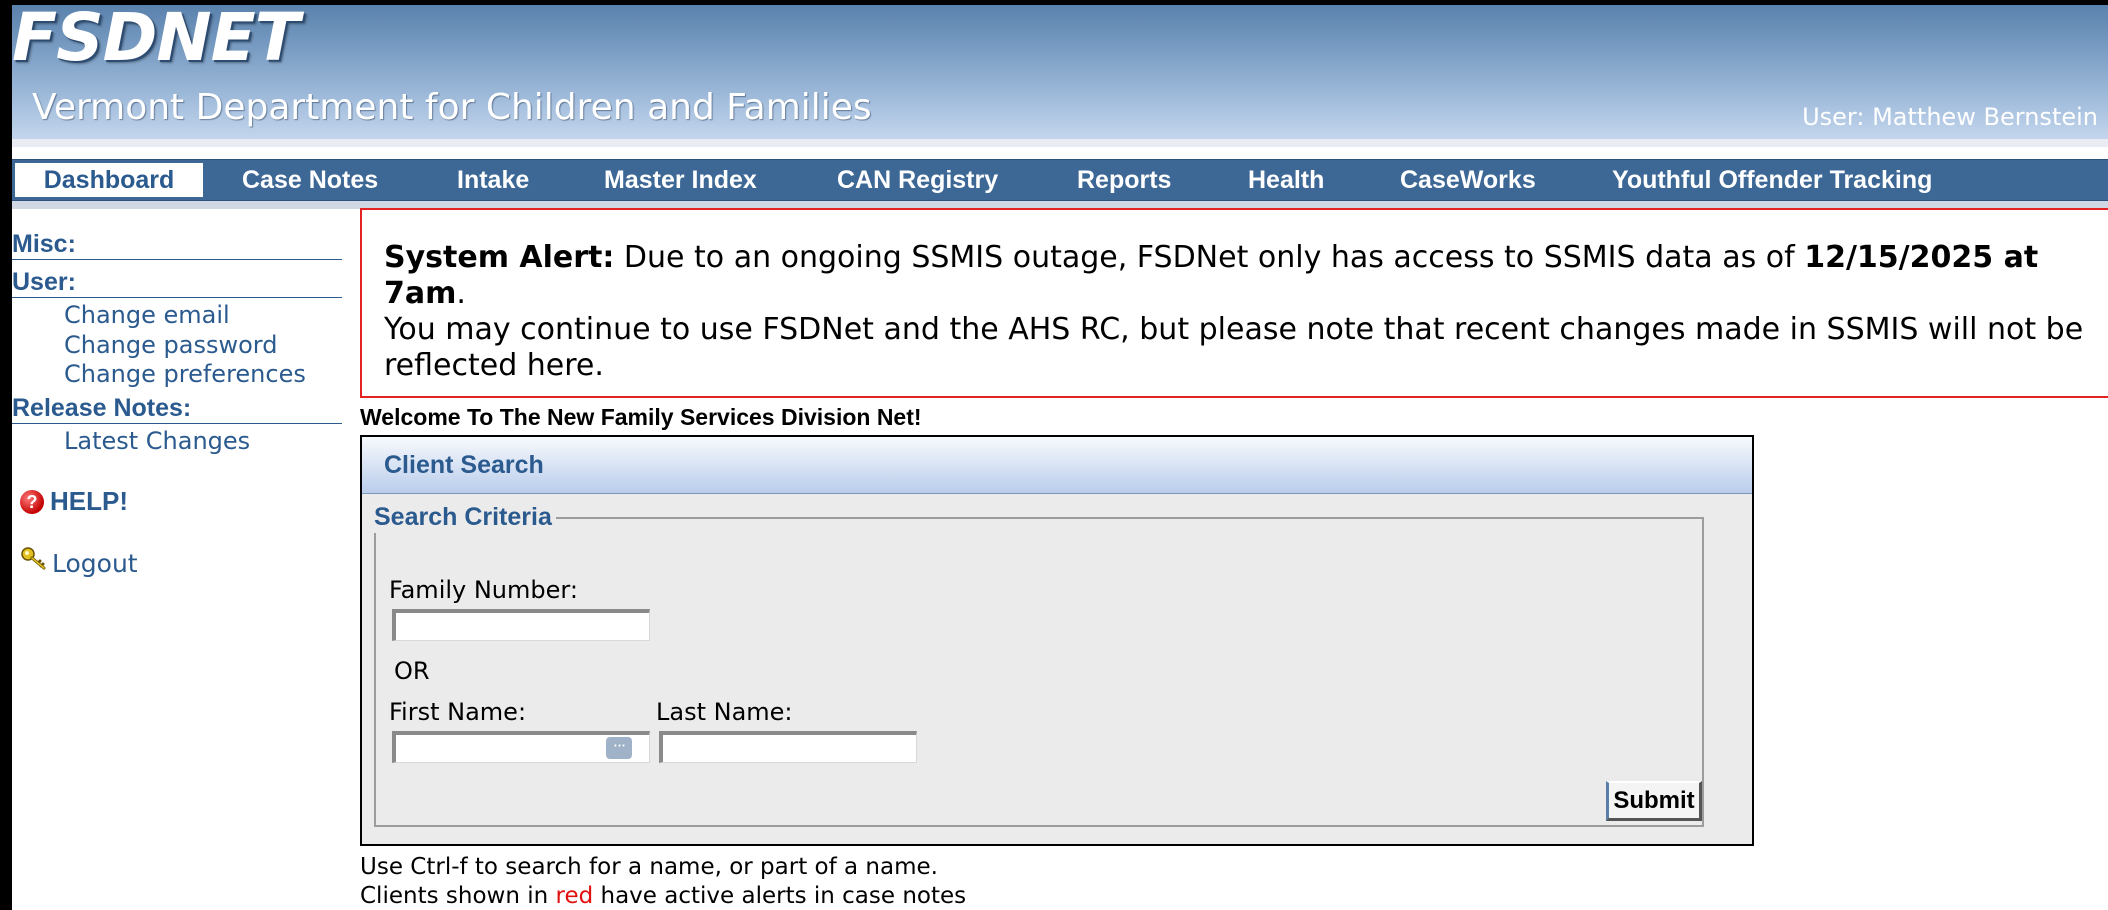 Image resolution: width=2108 pixels, height=910 pixels. What do you see at coordinates (310, 180) in the screenshot?
I see `tab-case-notes: Case Notes` at bounding box center [310, 180].